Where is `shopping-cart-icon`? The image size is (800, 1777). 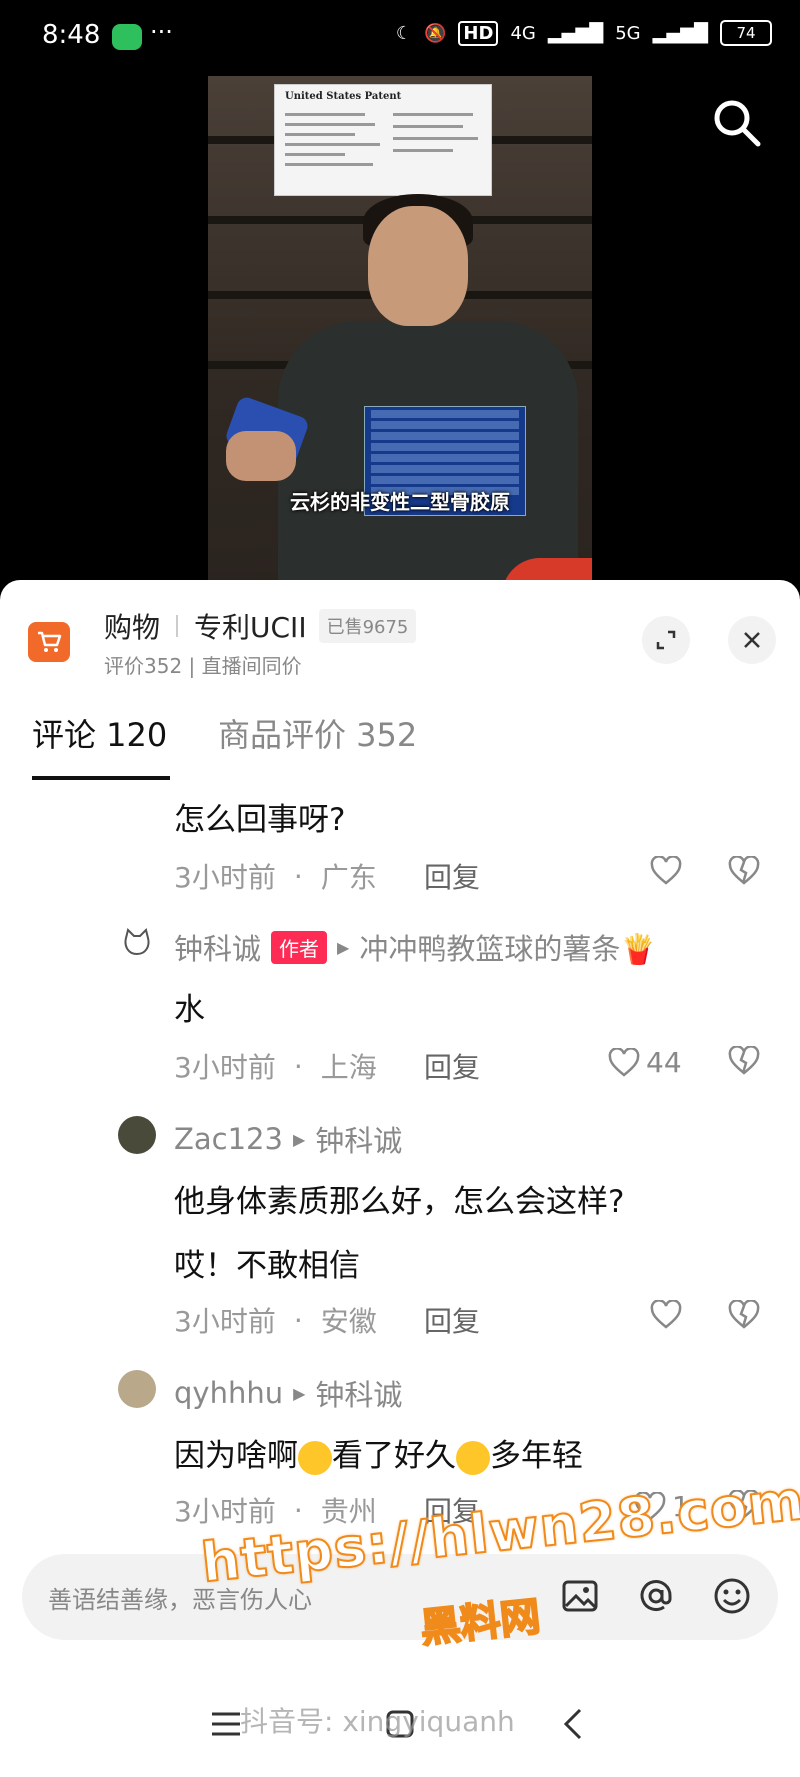
shopping-cart-icon is located at coordinates (49, 642).